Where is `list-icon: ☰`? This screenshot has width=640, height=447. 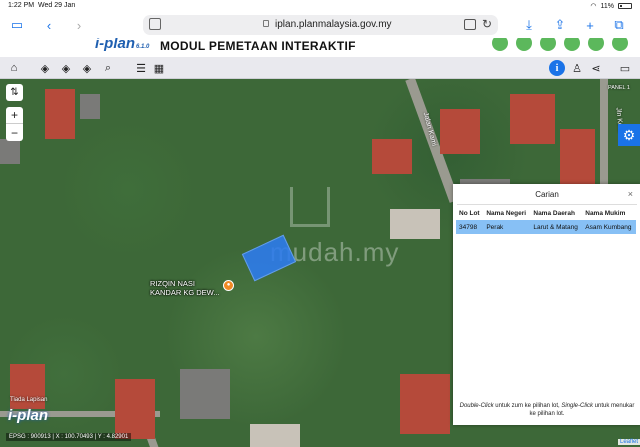 list-icon: ☰ is located at coordinates (141, 68).